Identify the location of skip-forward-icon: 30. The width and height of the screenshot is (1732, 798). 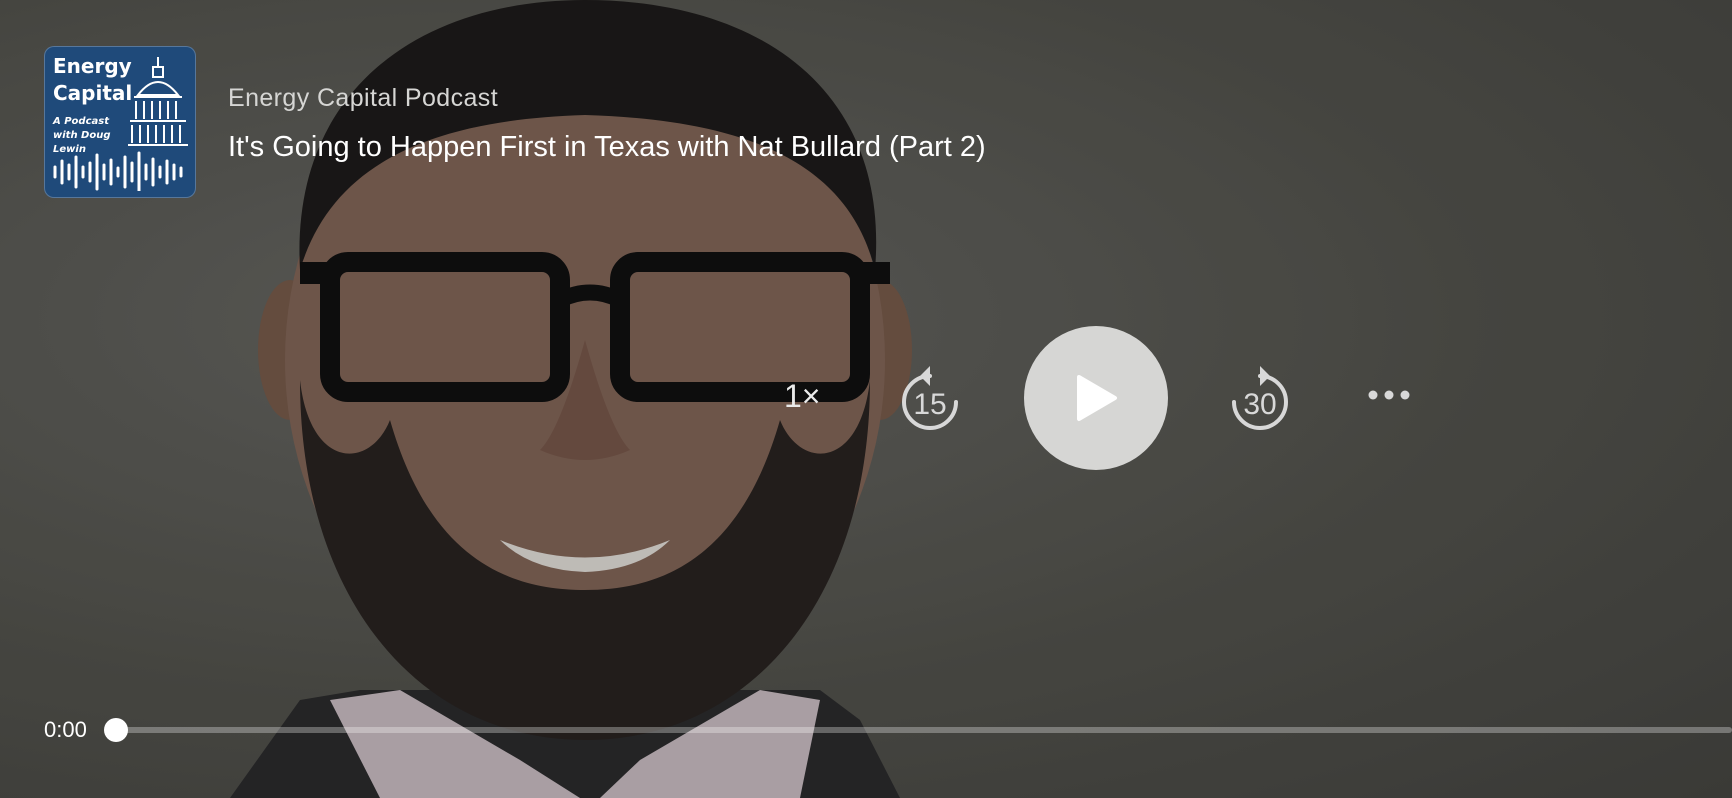
(1260, 398).